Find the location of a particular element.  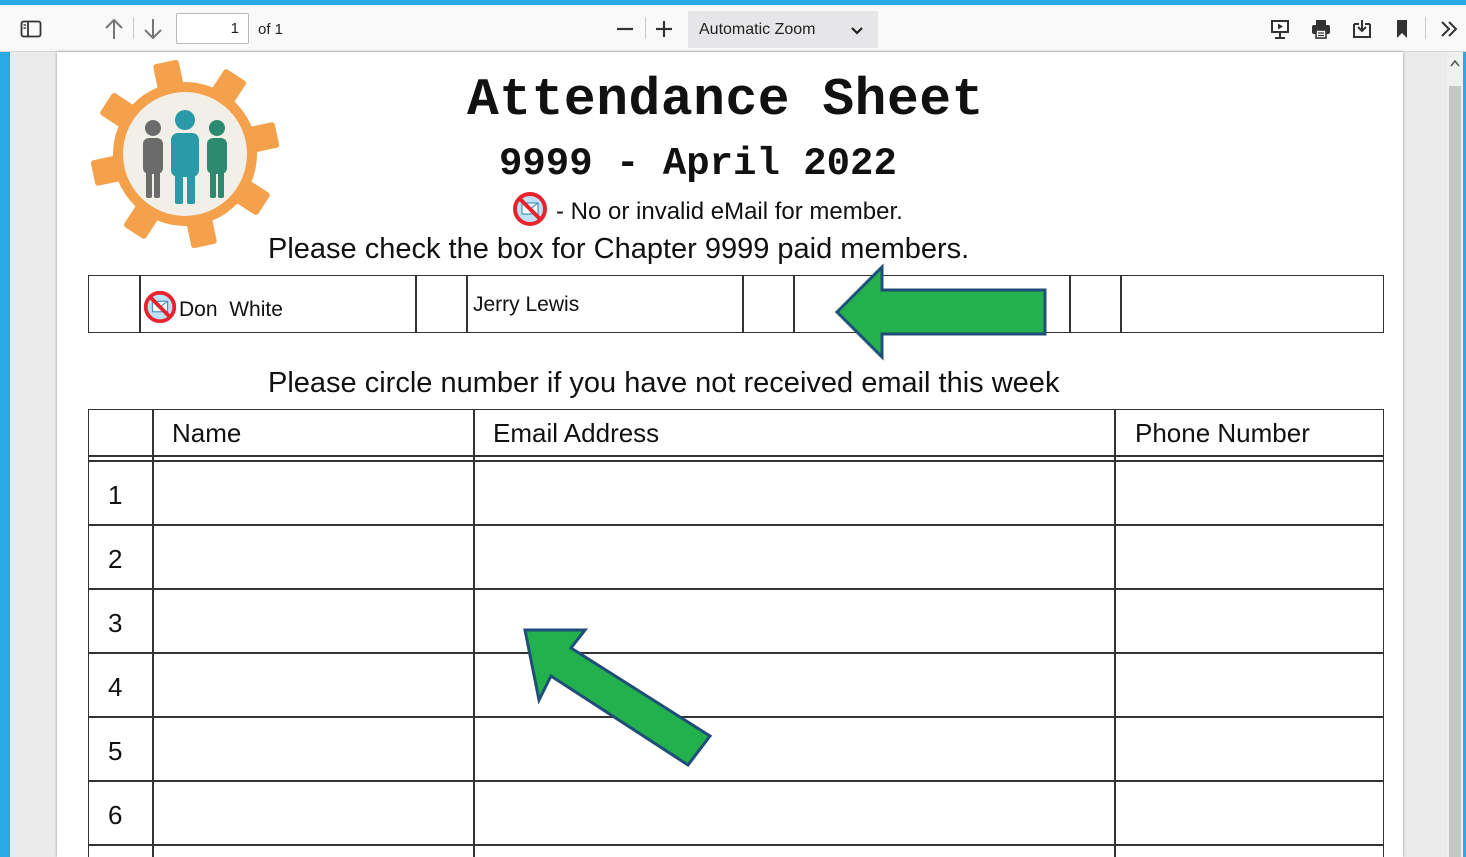

row-number: 4 is located at coordinates (115, 687).